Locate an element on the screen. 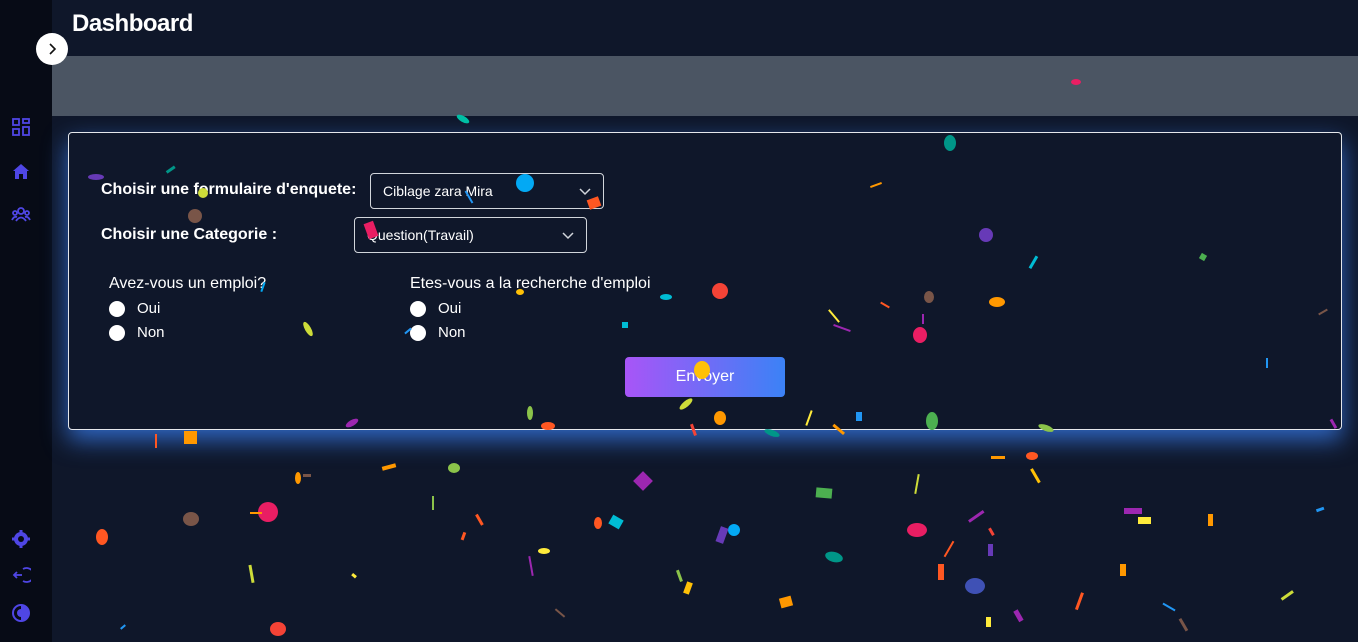 The image size is (1358, 642). theme-toggle-icon is located at coordinates (21, 613).